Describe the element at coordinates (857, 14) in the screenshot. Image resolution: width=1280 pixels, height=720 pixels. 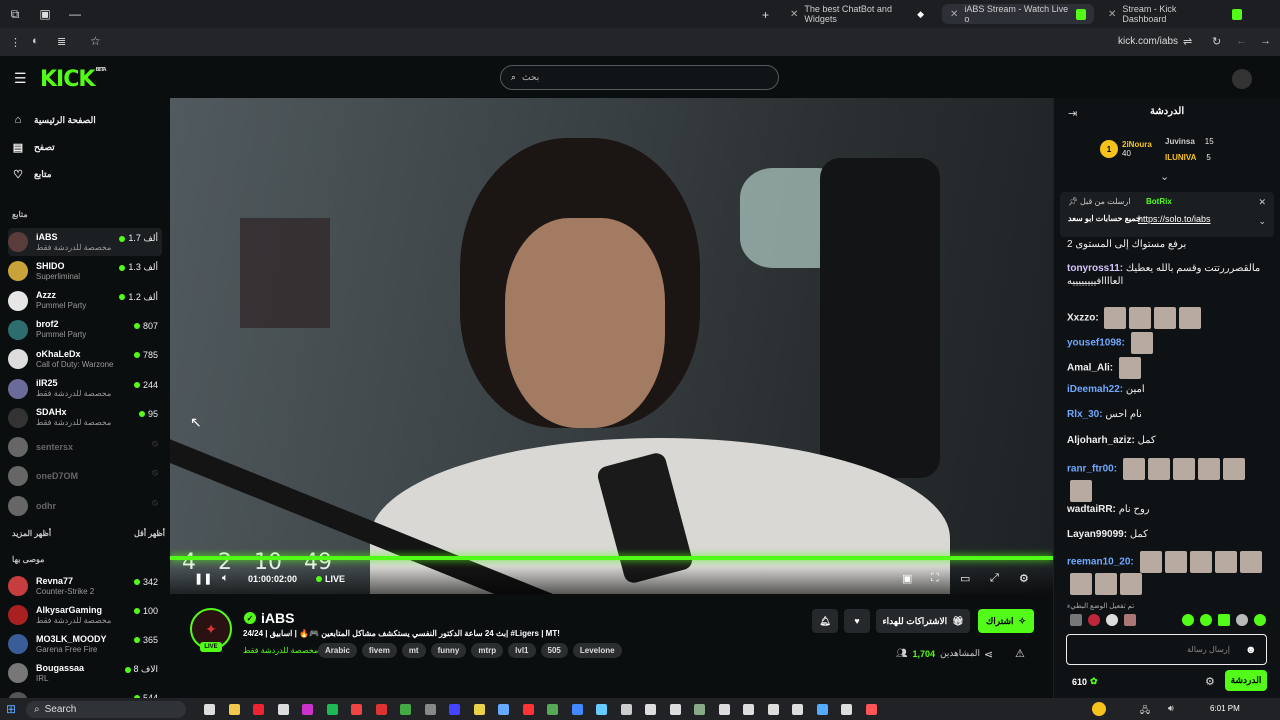
I see `tab-chatbot: ✕ The best ChatBot and Widgets ◆` at that location.